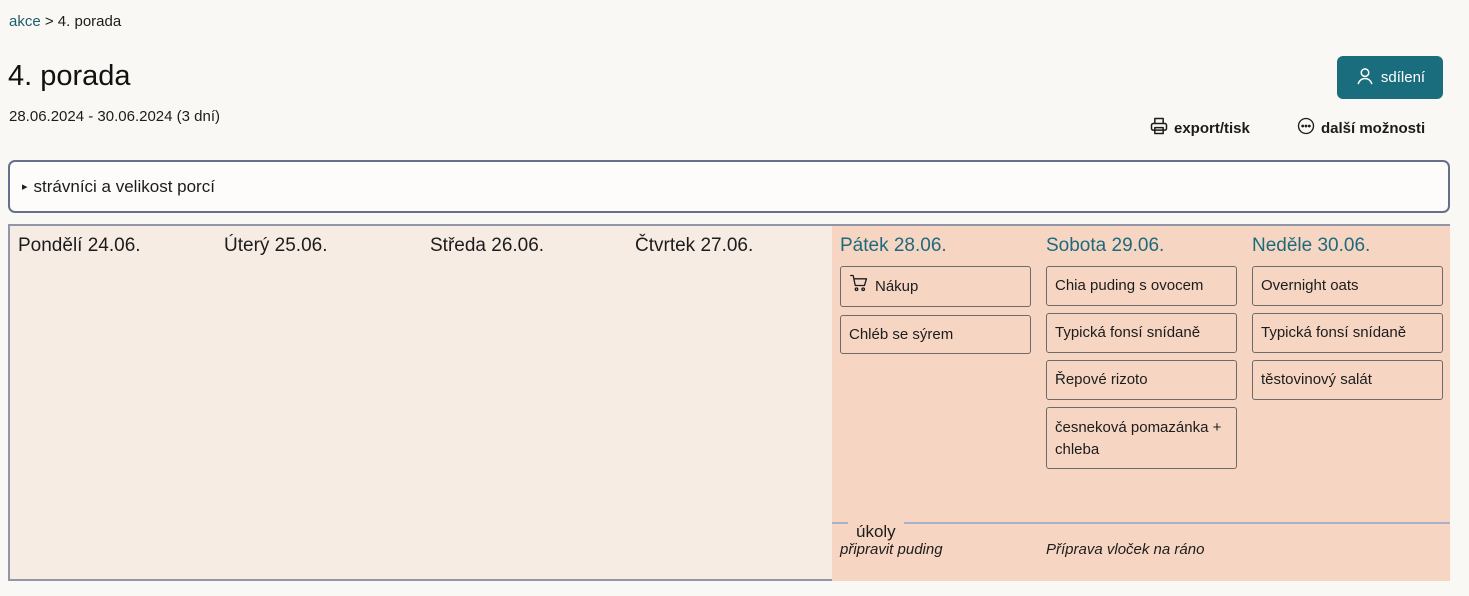  What do you see at coordinates (1403, 77) in the screenshot?
I see `share-button-label: sdílení` at bounding box center [1403, 77].